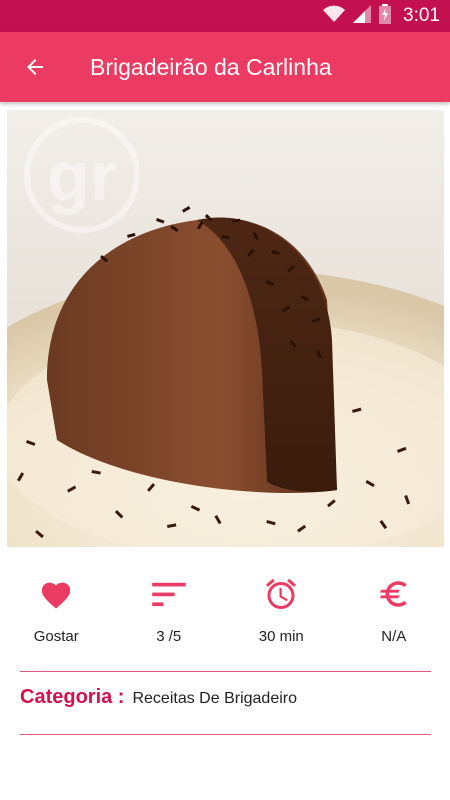 The image size is (450, 800). I want to click on svg-text: gr, so click(82, 176).